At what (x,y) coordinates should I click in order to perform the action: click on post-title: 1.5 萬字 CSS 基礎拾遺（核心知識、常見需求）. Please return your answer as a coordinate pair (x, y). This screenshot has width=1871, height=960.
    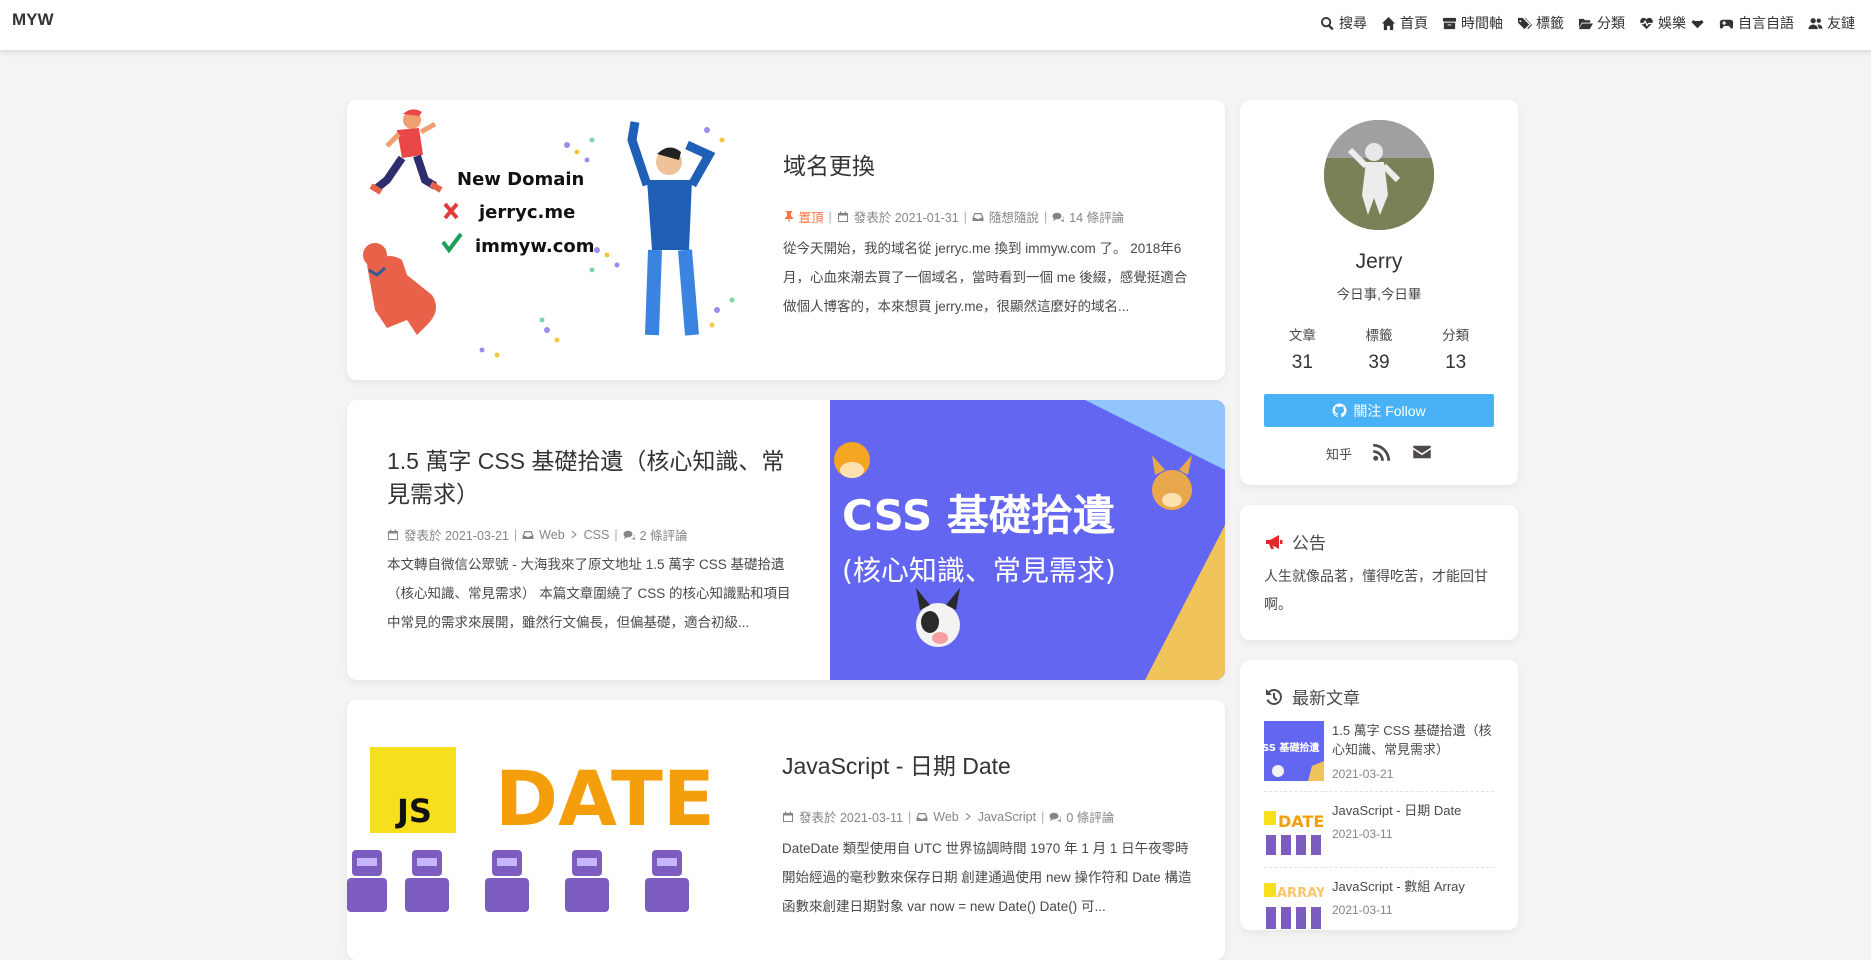
    Looking at the image, I should click on (592, 478).